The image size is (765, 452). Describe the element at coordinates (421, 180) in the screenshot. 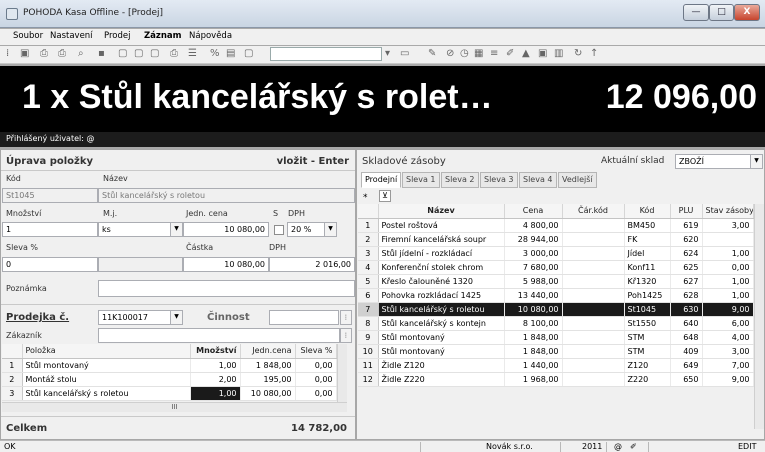

I see `tab-sleva1: Sleva 1` at that location.